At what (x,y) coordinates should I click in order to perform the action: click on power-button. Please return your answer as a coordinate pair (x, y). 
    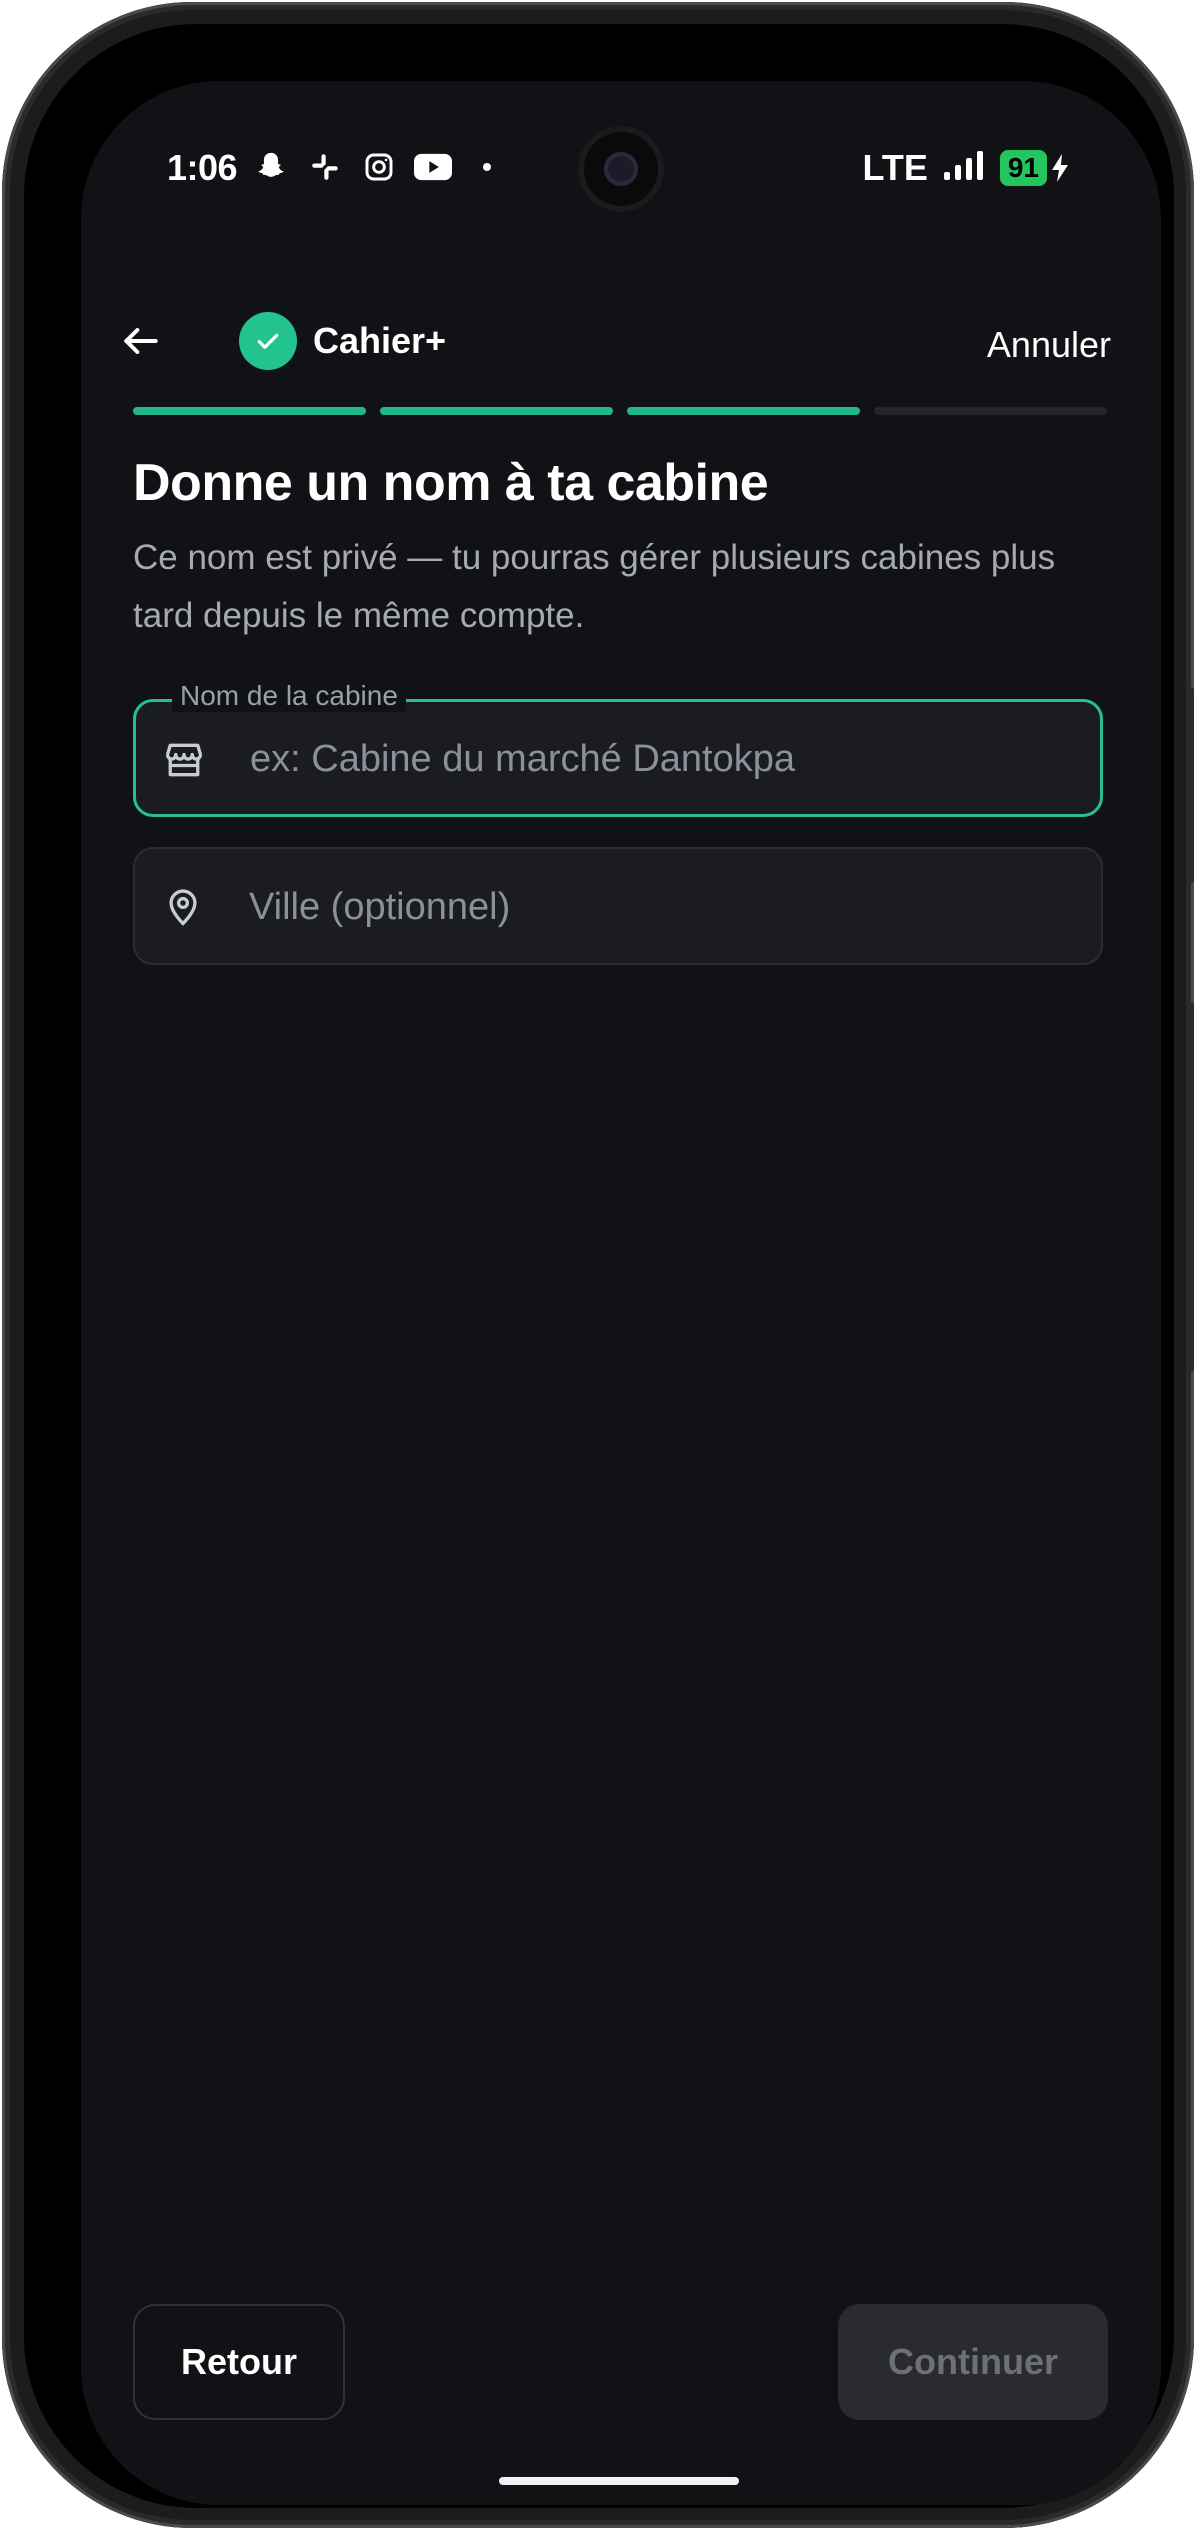
    Looking at the image, I should click on (1190, 1187).